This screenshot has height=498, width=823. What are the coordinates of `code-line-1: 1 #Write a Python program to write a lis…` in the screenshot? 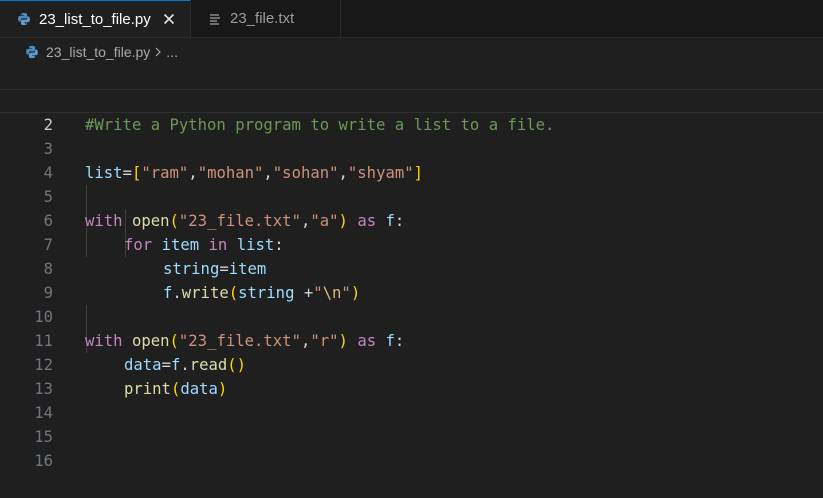 It's located at (411, 99).